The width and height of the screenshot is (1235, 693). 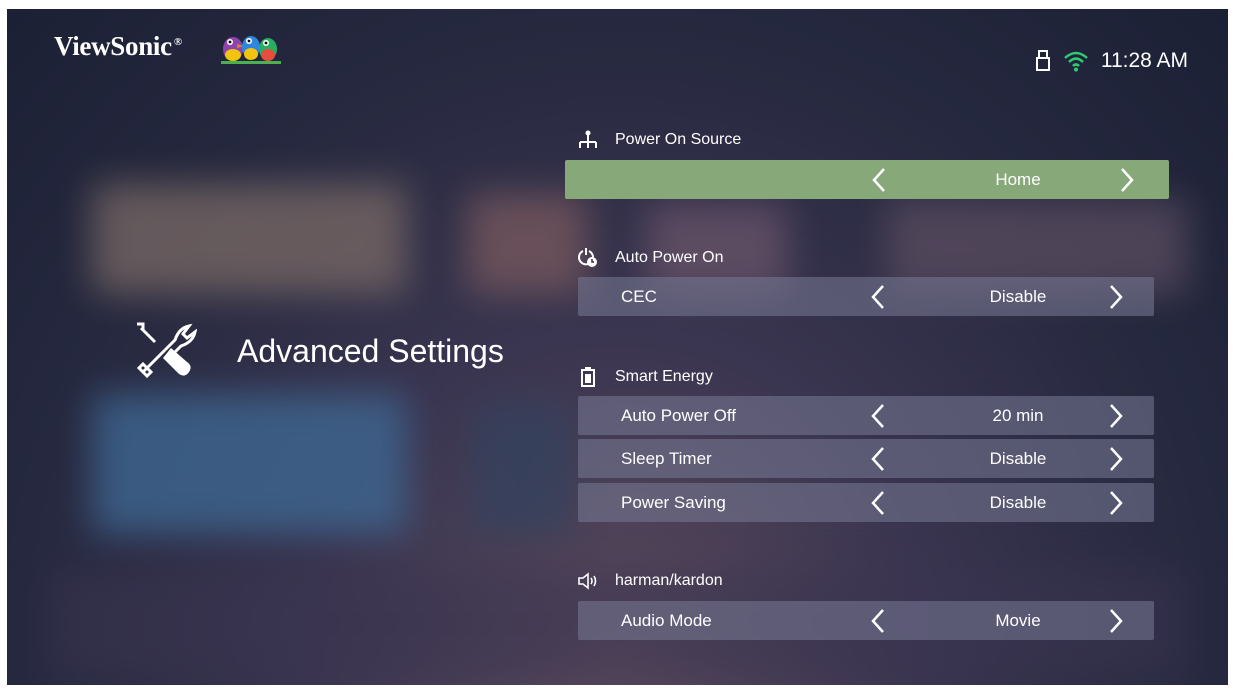 I want to click on brand-name: ViewSonic, so click(x=113, y=46).